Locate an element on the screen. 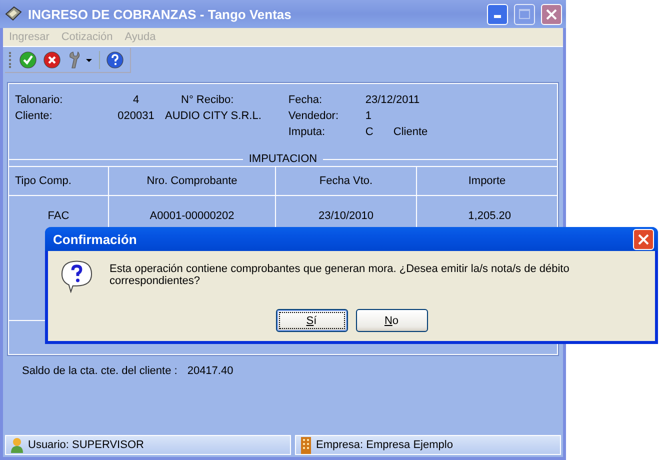  cancel-icon is located at coordinates (52, 59).